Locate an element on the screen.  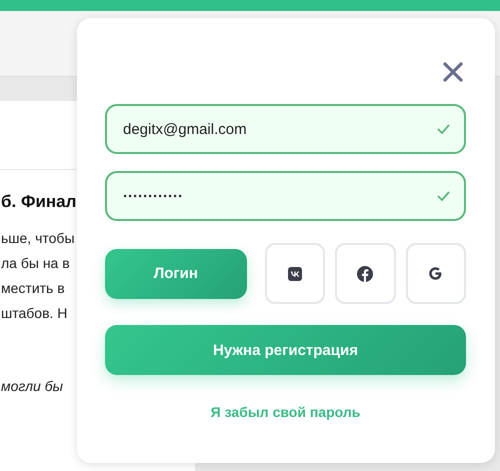
article-heading: б. Финал is located at coordinates (38, 202).